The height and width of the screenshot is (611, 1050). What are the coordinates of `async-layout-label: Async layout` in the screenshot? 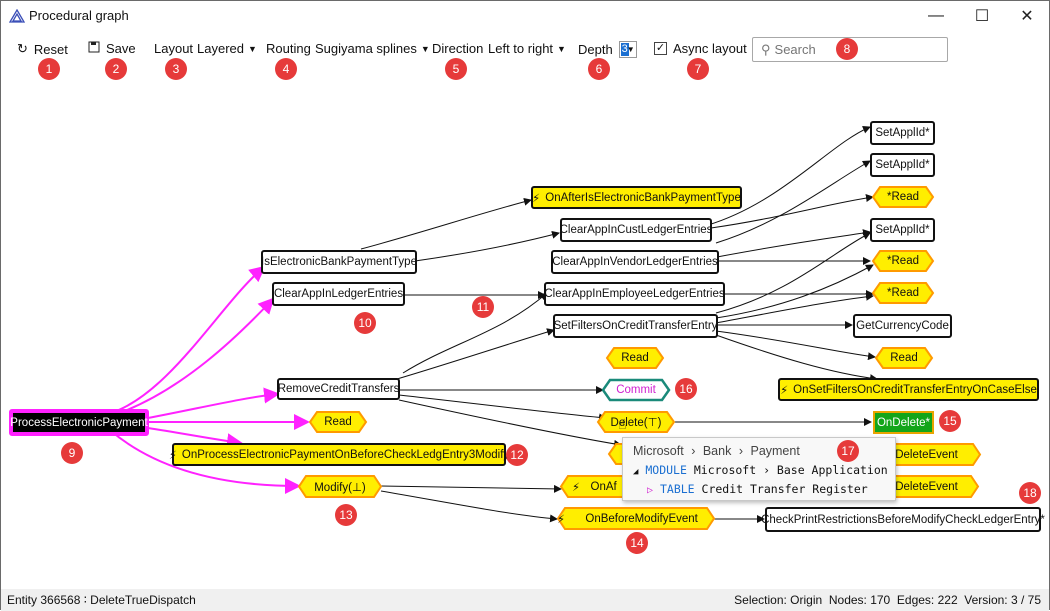 It's located at (710, 48).